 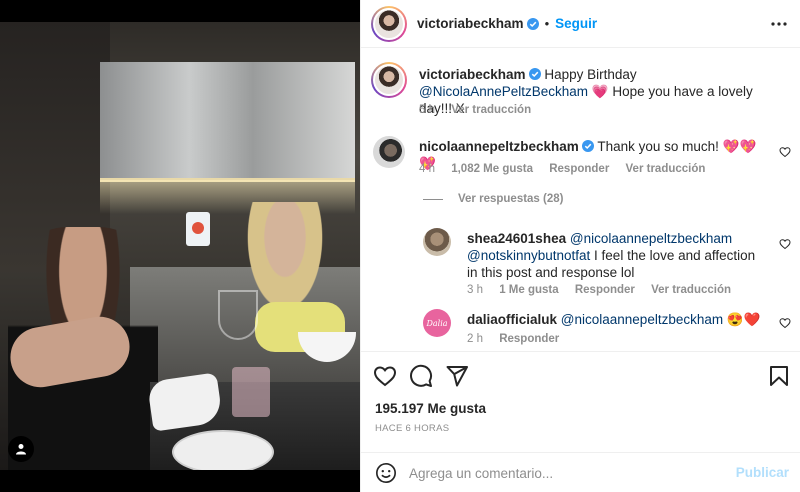 I want to click on photo-sign, so click(x=198, y=229).